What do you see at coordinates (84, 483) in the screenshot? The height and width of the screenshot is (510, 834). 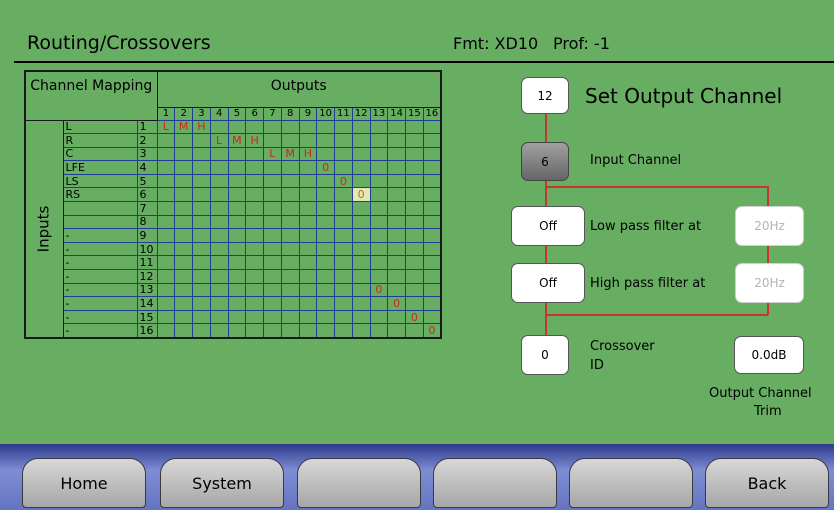 I see `home-button: Home` at bounding box center [84, 483].